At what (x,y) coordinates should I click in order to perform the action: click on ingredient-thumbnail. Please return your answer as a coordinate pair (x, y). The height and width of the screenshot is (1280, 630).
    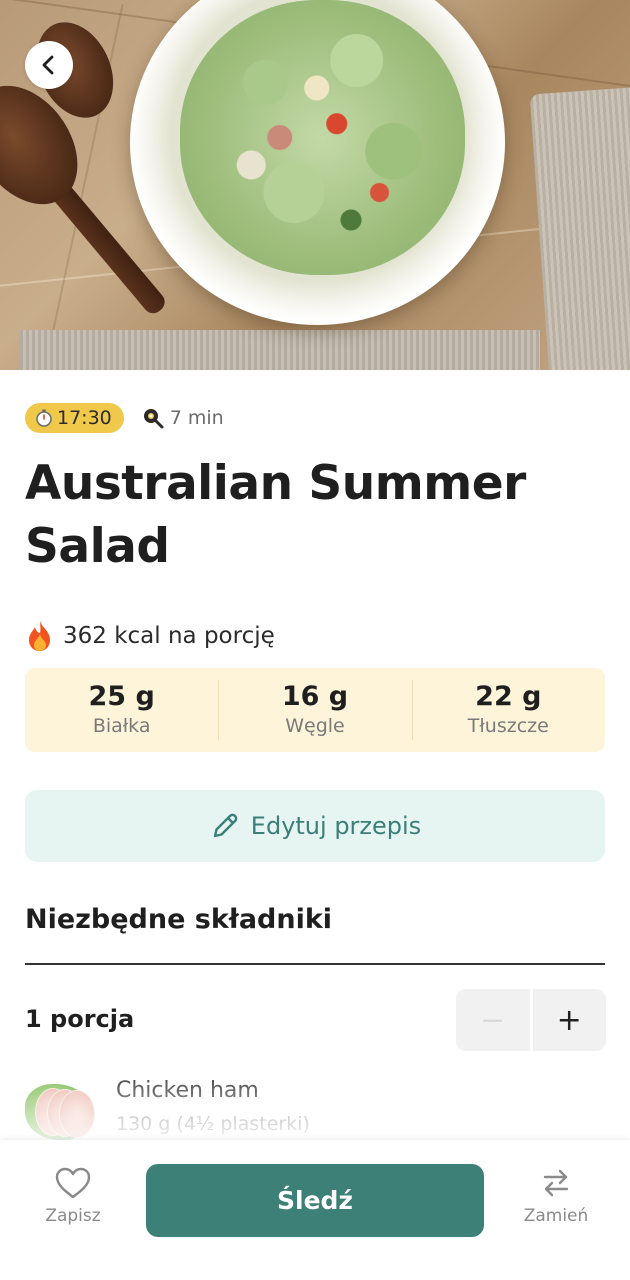
    Looking at the image, I should click on (60, 1109).